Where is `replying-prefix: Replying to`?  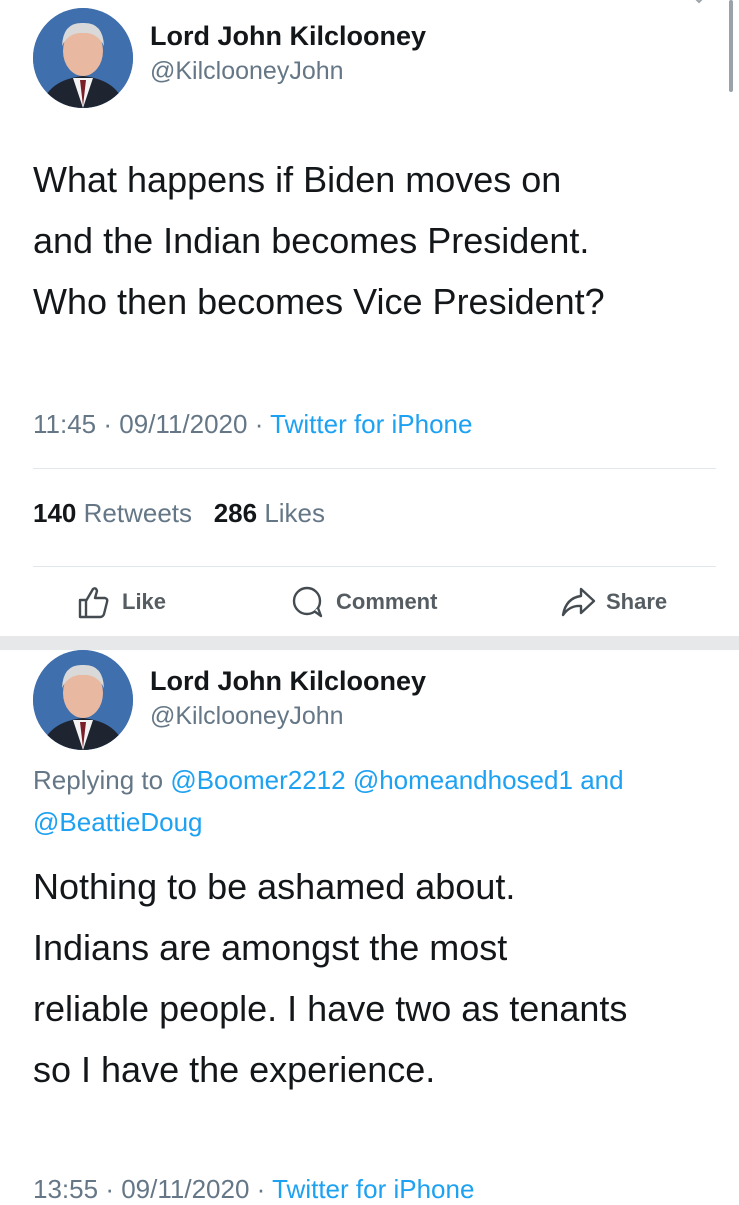
replying-prefix: Replying to is located at coordinates (98, 780).